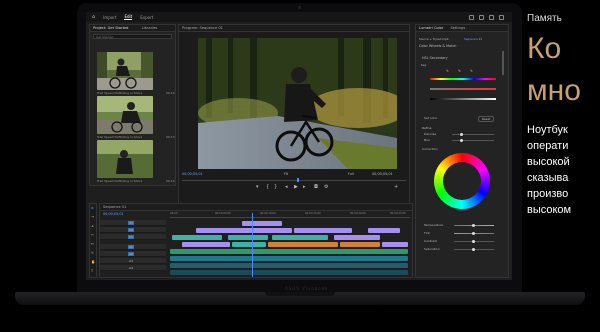 This screenshot has height=332, width=600. What do you see at coordinates (267, 187) in the screenshot?
I see `mark-in-icon: {` at bounding box center [267, 187].